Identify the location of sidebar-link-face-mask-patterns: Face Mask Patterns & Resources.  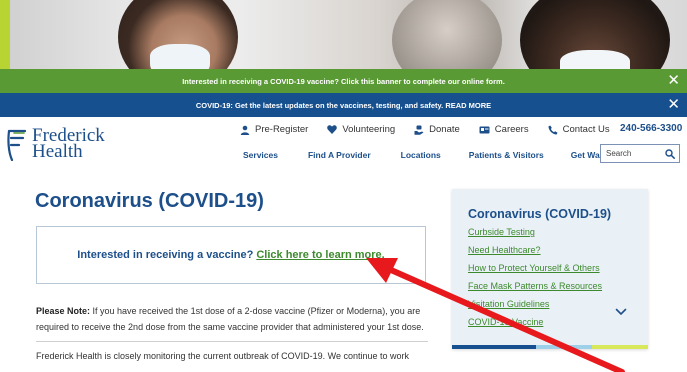
(535, 288).